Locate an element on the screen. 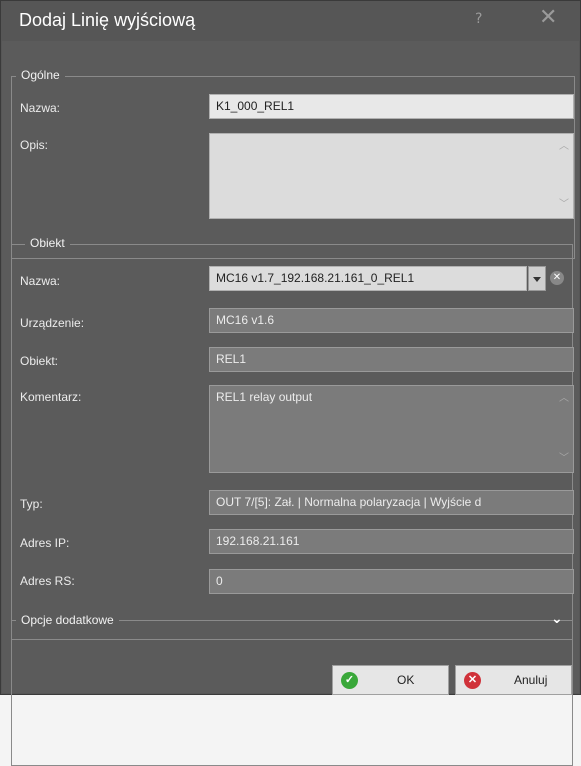 The height and width of the screenshot is (766, 581). cancel-button: ✕ Anuluj is located at coordinates (513, 680).